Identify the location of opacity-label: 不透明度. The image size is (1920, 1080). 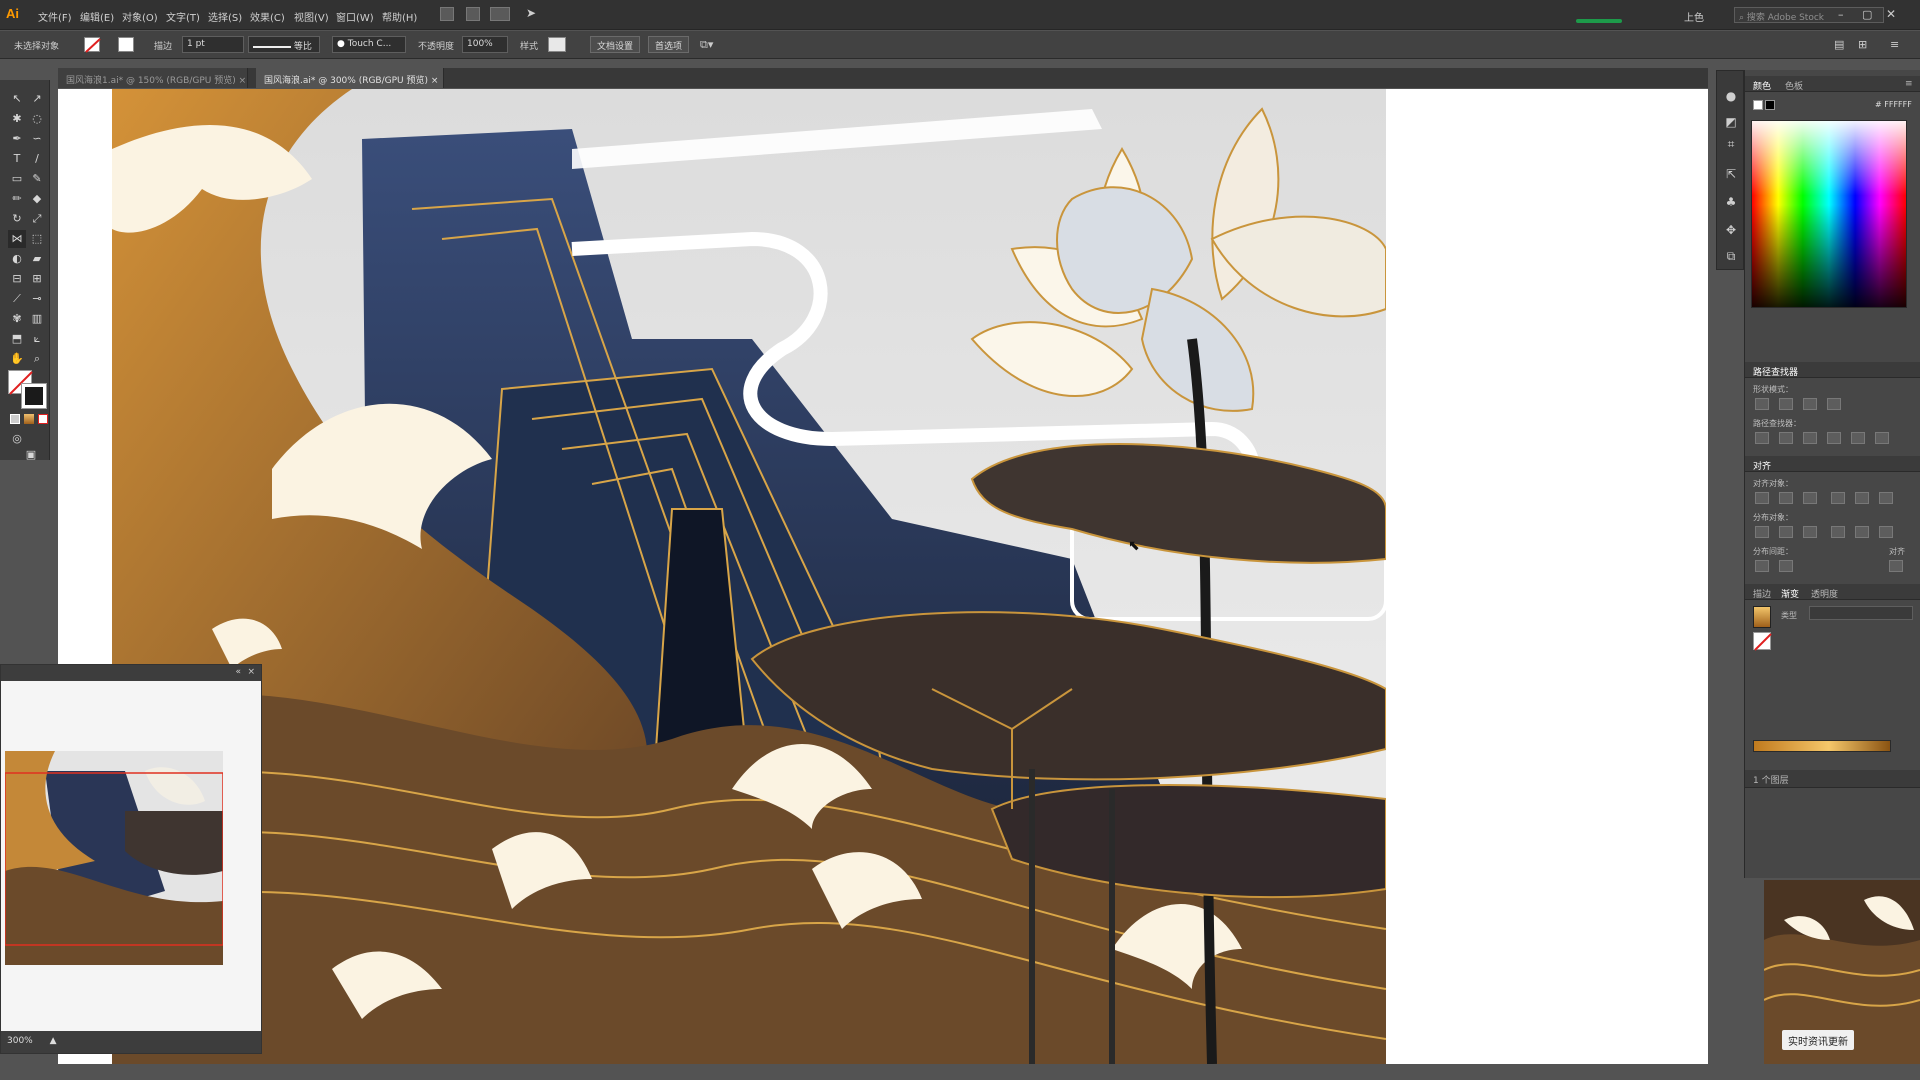
(436, 45).